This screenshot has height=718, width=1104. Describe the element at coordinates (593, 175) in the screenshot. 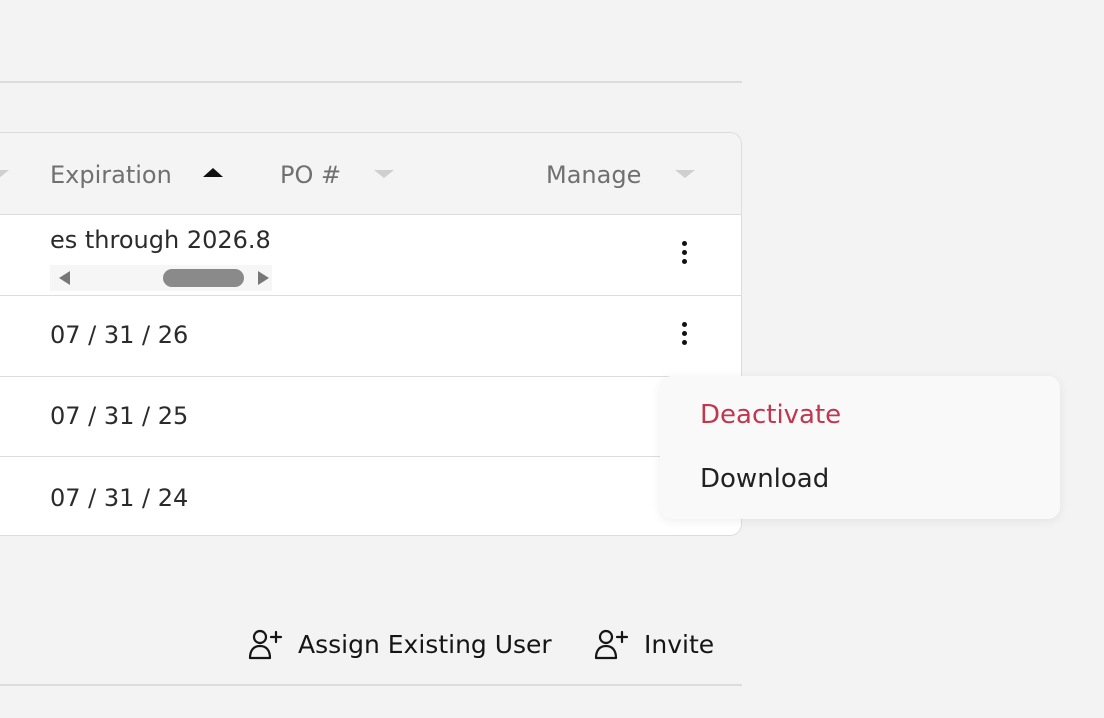

I see `column-header-manage: Manage` at that location.